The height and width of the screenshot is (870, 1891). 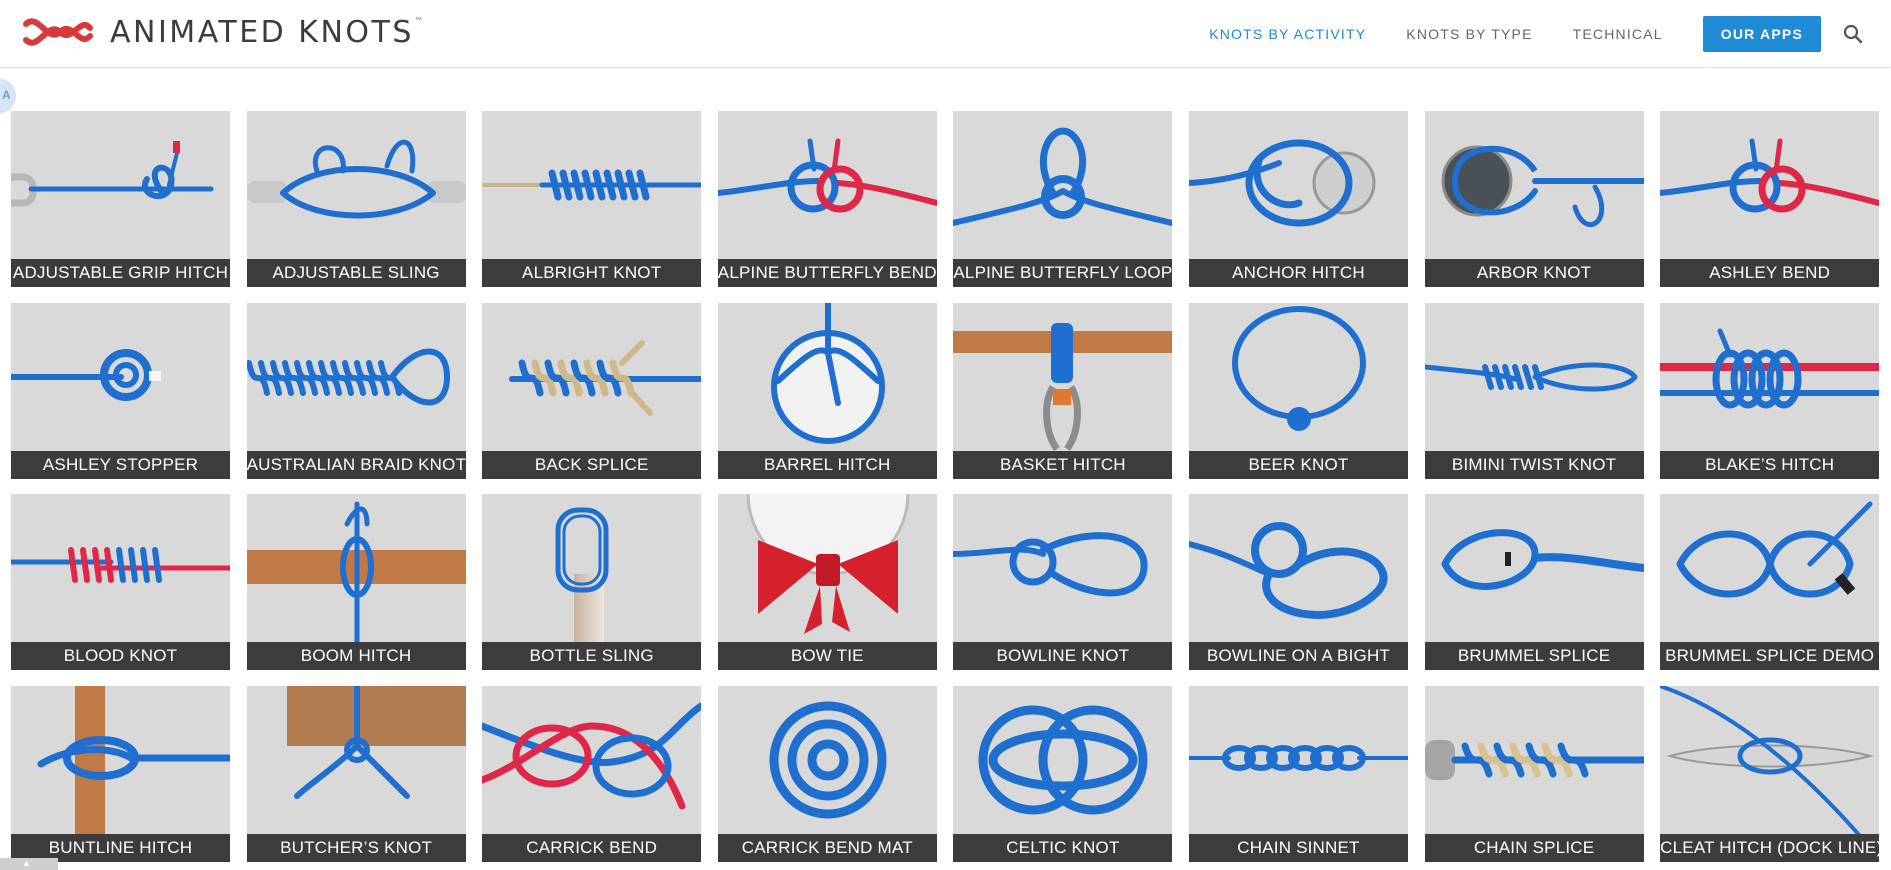 I want to click on knot-tile: BASKET HITCH, so click(x=1063, y=390).